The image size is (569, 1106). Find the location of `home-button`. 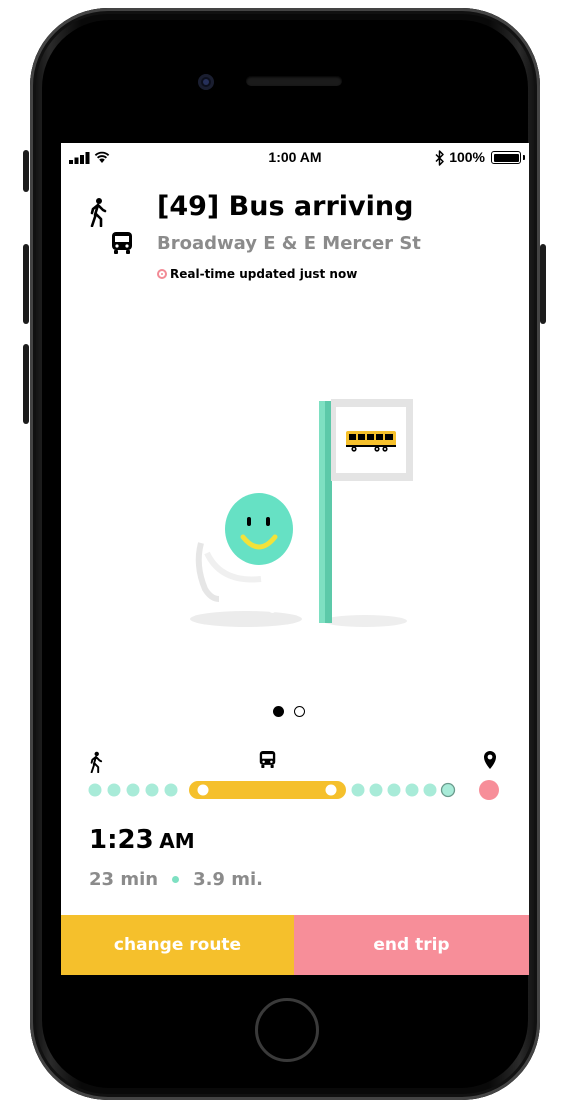

home-button is located at coordinates (287, 1030).